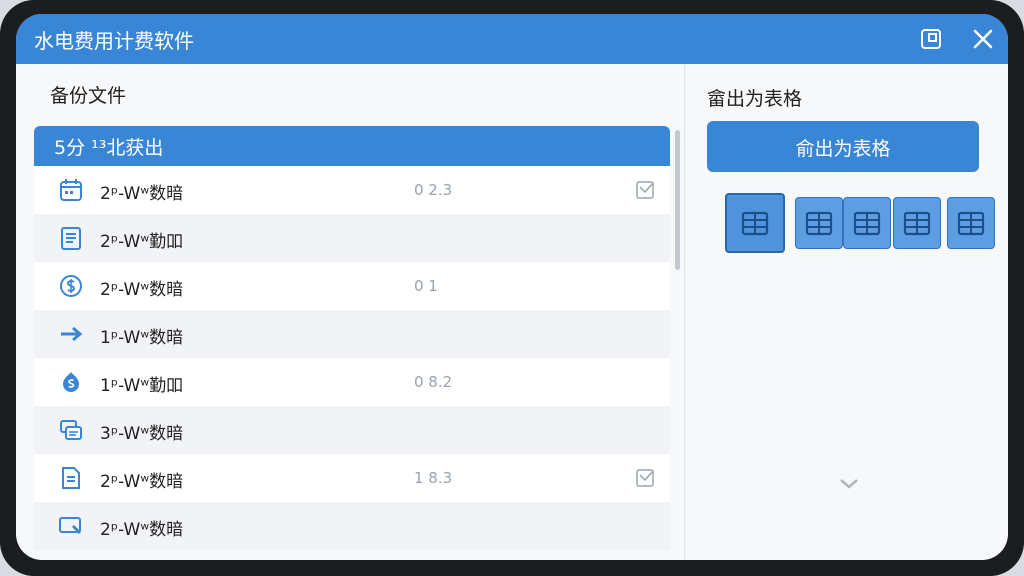 This screenshot has height=576, width=1024. I want to click on list-header-label: 5分 ¹³北获出, so click(109, 148).